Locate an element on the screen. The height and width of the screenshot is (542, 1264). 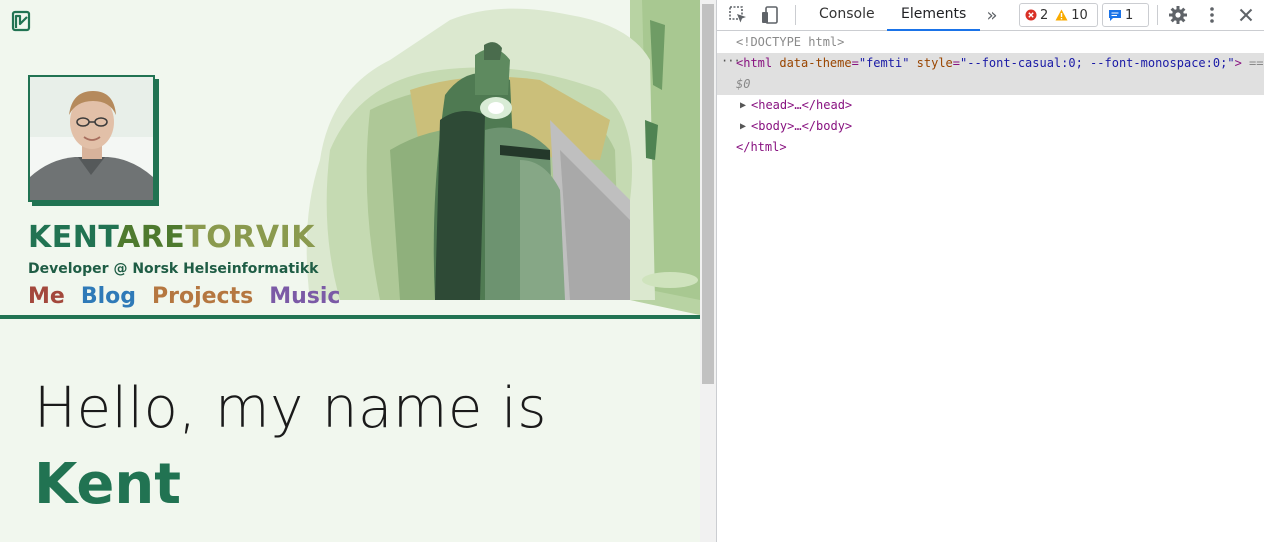
dom-node-html-close: </html> is located at coordinates (990, 147).